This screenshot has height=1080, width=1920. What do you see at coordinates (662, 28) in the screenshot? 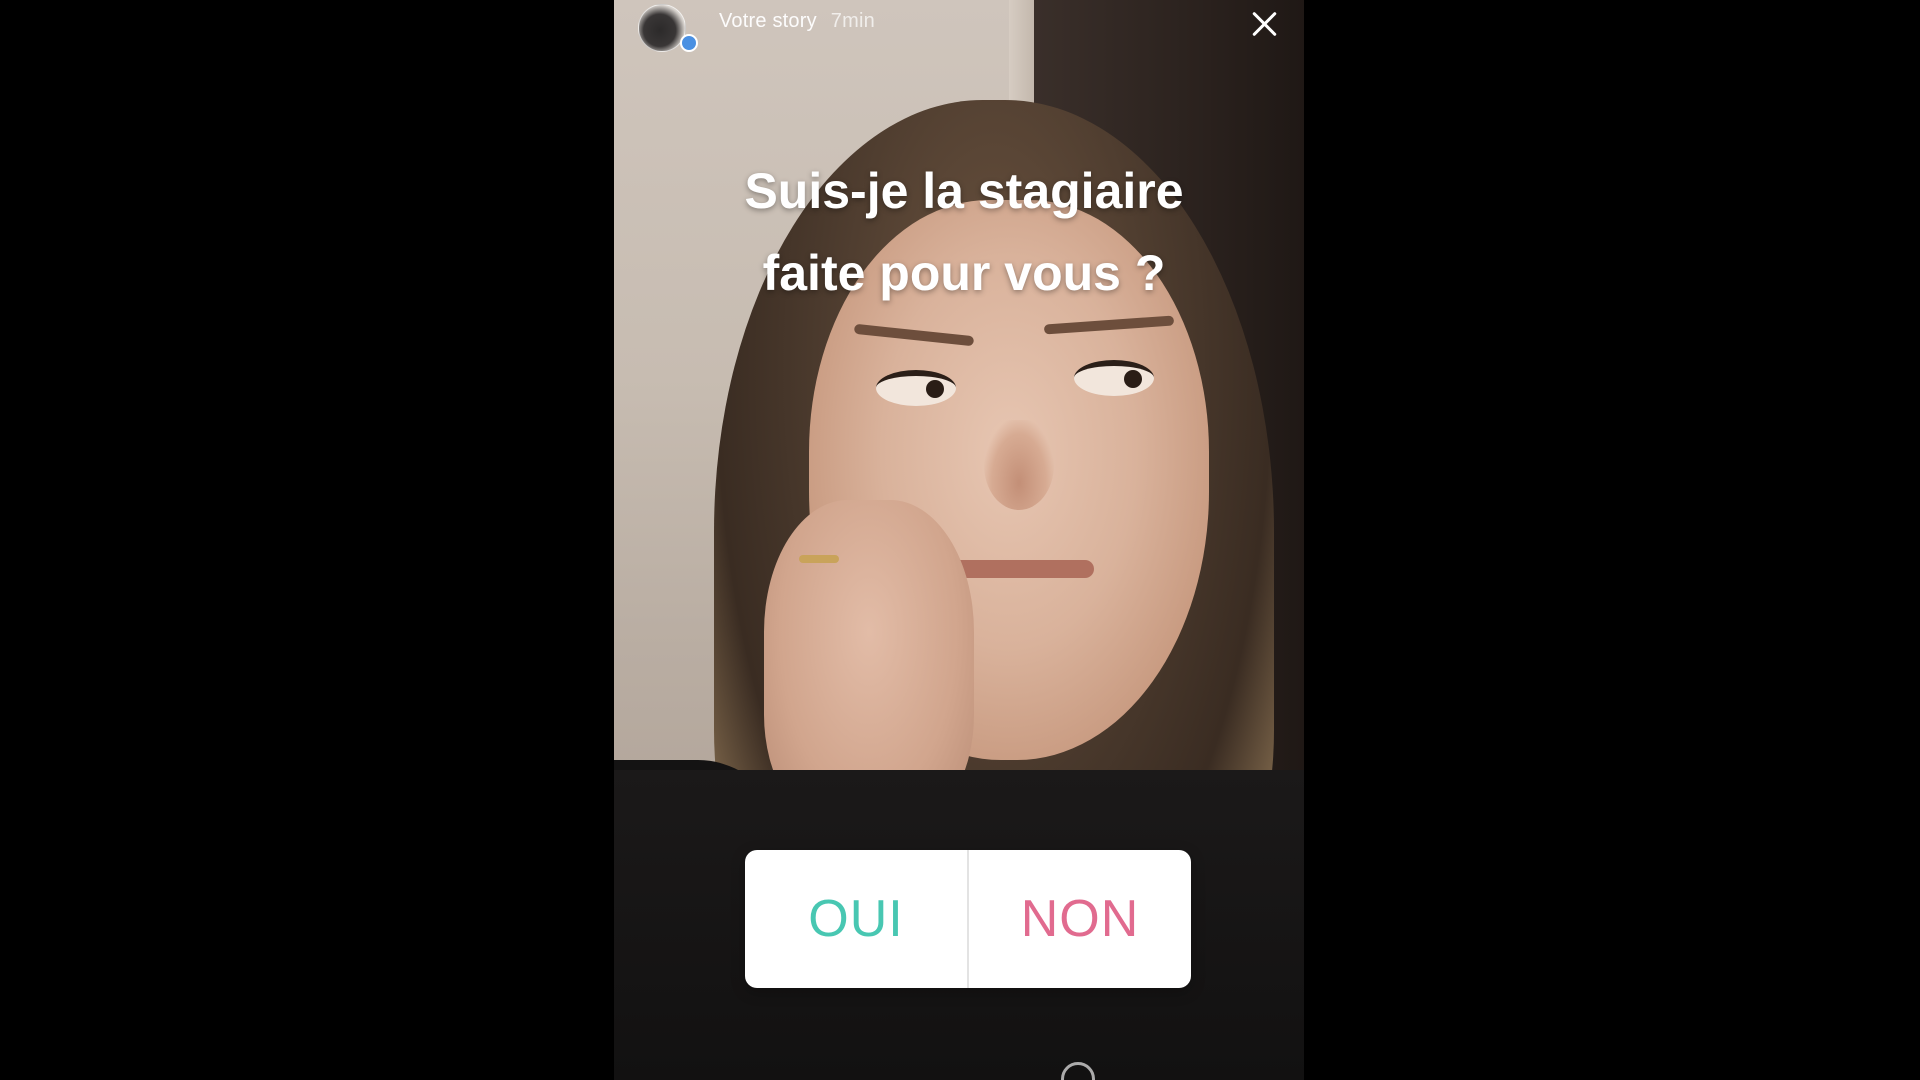
I see `avatar` at bounding box center [662, 28].